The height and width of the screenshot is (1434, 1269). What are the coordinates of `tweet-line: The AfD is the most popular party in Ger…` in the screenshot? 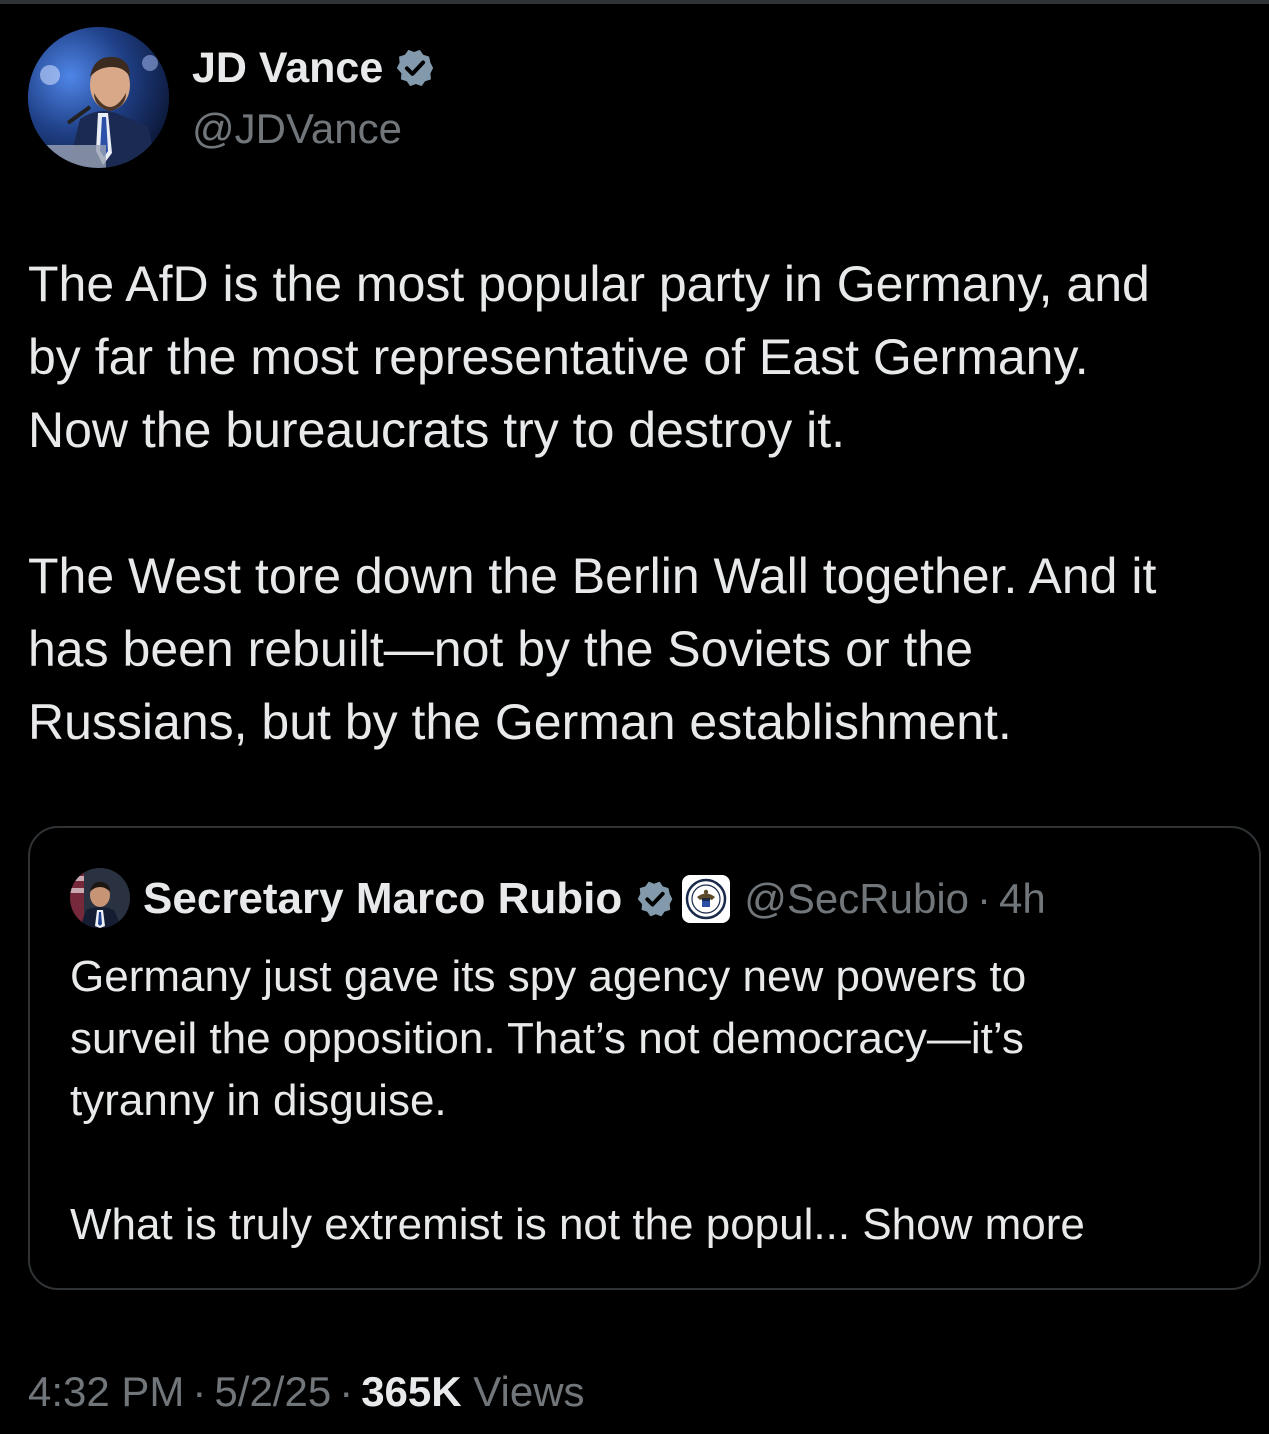 It's located at (589, 284).